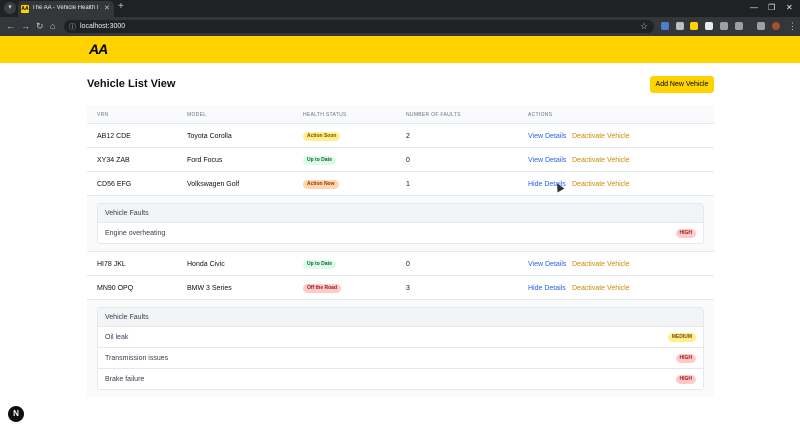 The height and width of the screenshot is (430, 800). I want to click on new-tab-icon: +, so click(121, 6).